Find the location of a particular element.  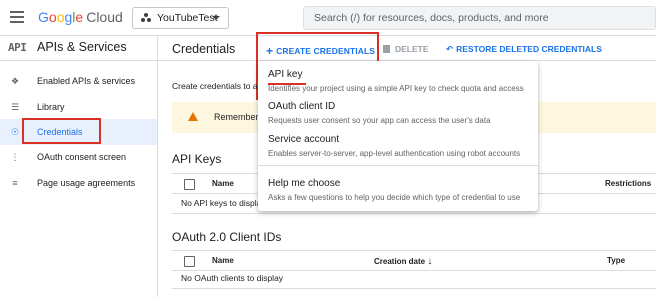

sidebar-header: API APIs & Services is located at coordinates (78, 48).